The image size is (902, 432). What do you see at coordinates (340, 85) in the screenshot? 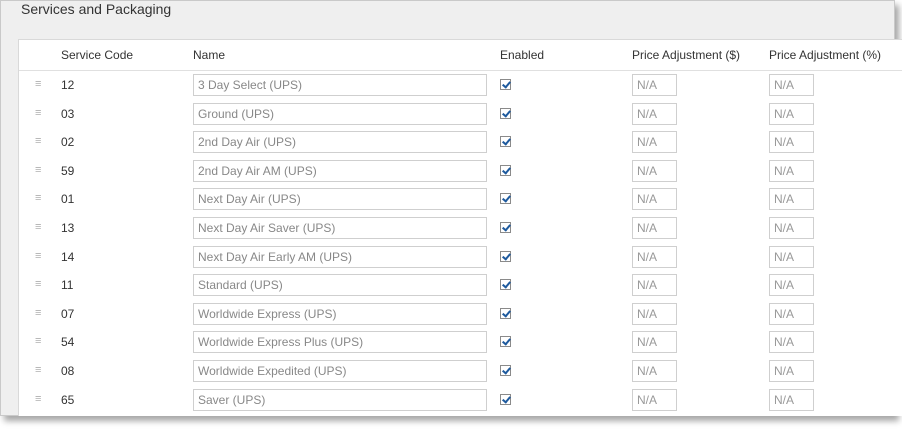
I see `service-name-input: 3 Day Select (UPS)` at bounding box center [340, 85].